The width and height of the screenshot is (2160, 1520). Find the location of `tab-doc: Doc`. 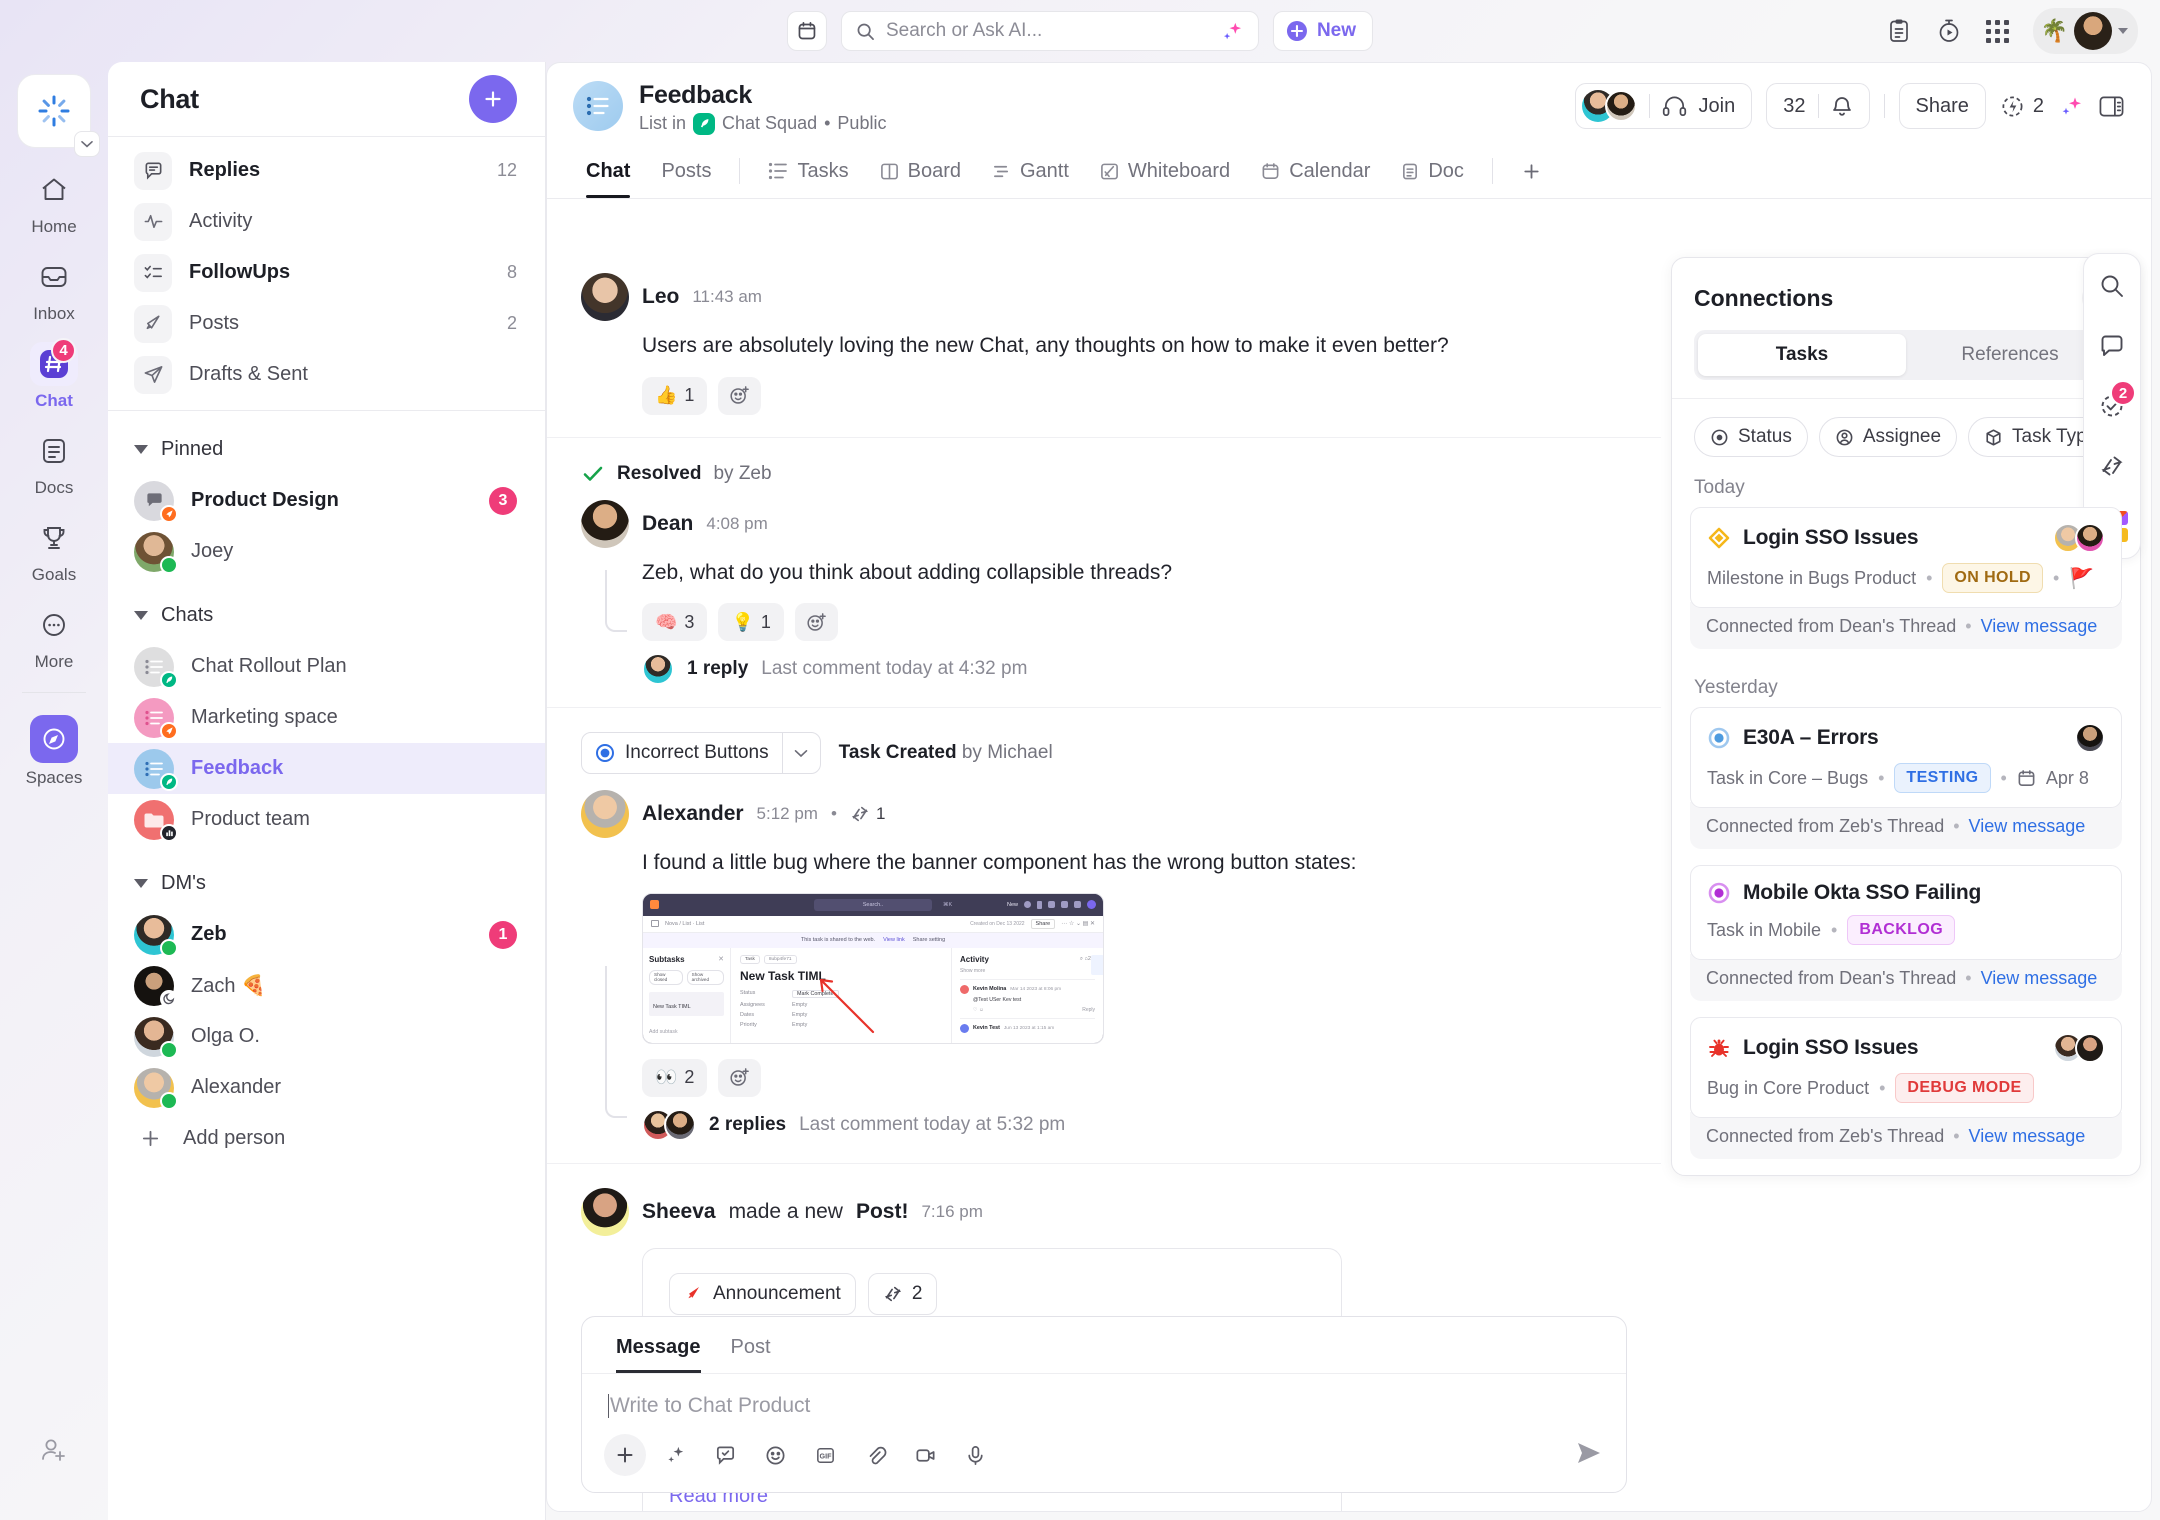

tab-doc: Doc is located at coordinates (1432, 174).